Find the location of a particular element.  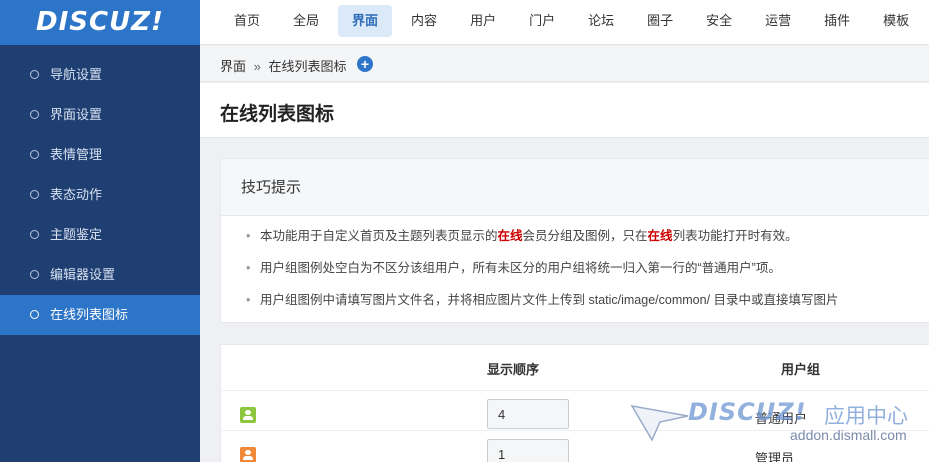

breadcrumb: 界面 » 在线列表图标 is located at coordinates (283, 65).